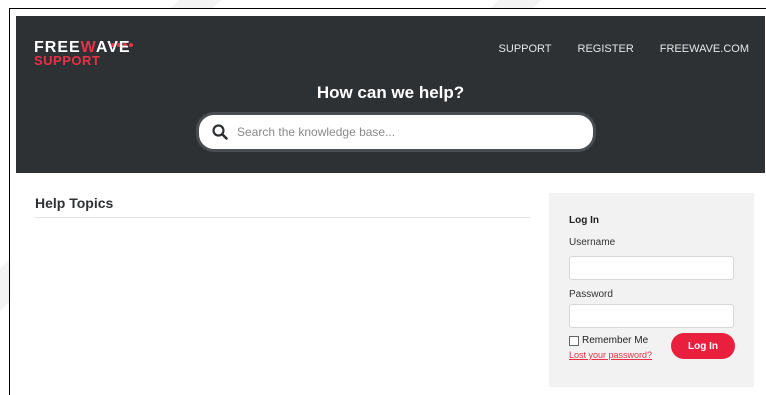 This screenshot has height=395, width=766. Describe the element at coordinates (704, 49) in the screenshot. I see `nav-freewave-link: FREEWAVE.COM` at that location.